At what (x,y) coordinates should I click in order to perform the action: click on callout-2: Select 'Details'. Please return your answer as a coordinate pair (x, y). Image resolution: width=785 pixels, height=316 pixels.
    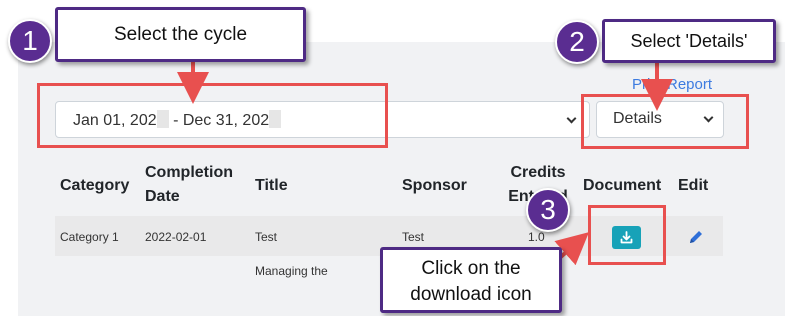
    Looking at the image, I should click on (689, 41).